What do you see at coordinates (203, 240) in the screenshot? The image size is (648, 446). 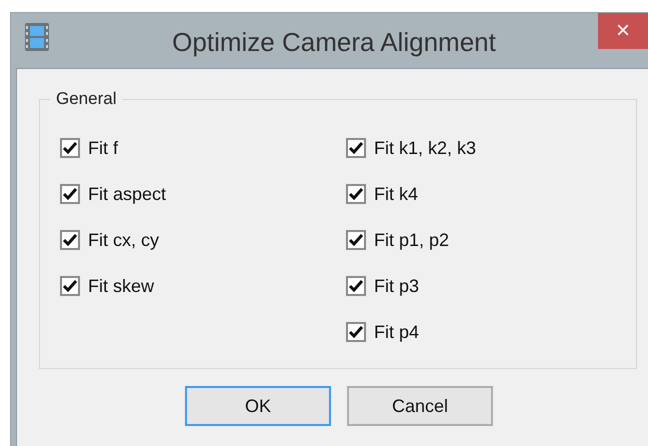 I see `checkbox-option: Fit cx, cy` at bounding box center [203, 240].